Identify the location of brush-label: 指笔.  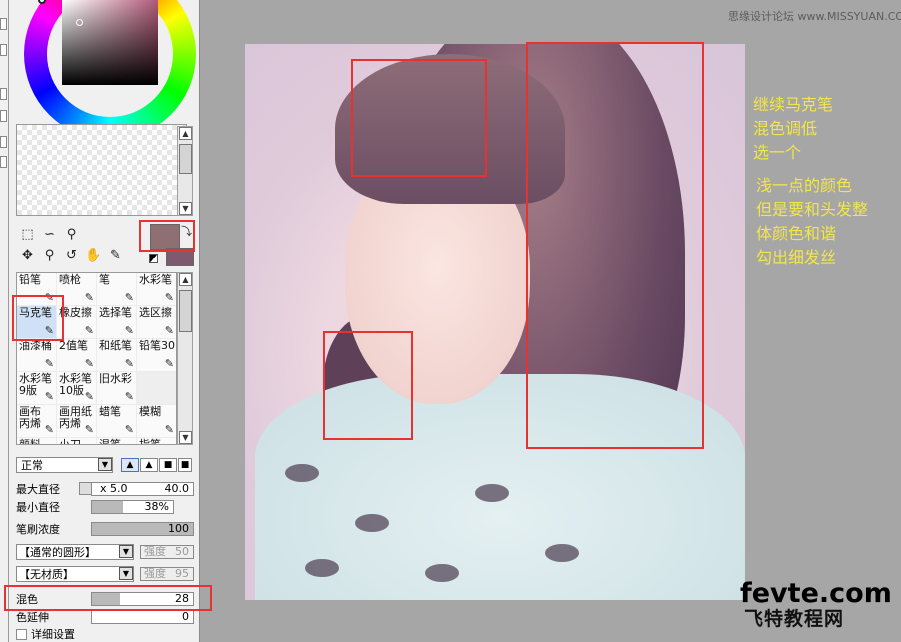
(150, 441).